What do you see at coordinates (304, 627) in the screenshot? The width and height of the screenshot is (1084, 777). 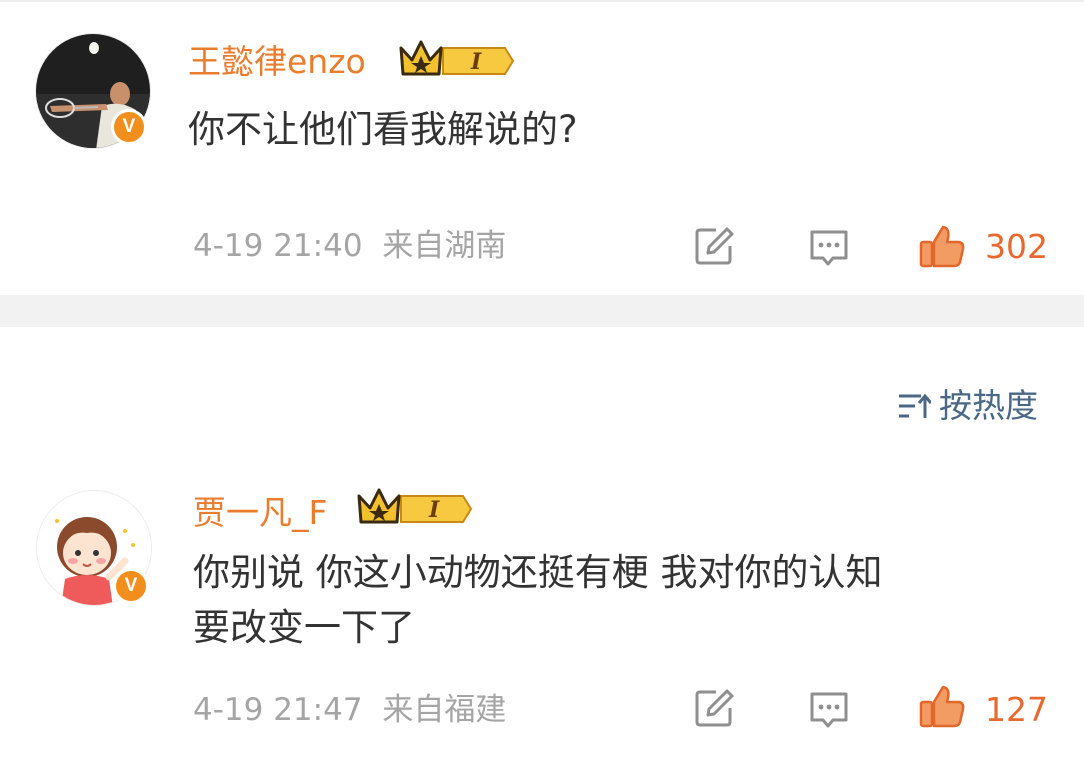 I see `comment-text-line: 要改变一下了` at bounding box center [304, 627].